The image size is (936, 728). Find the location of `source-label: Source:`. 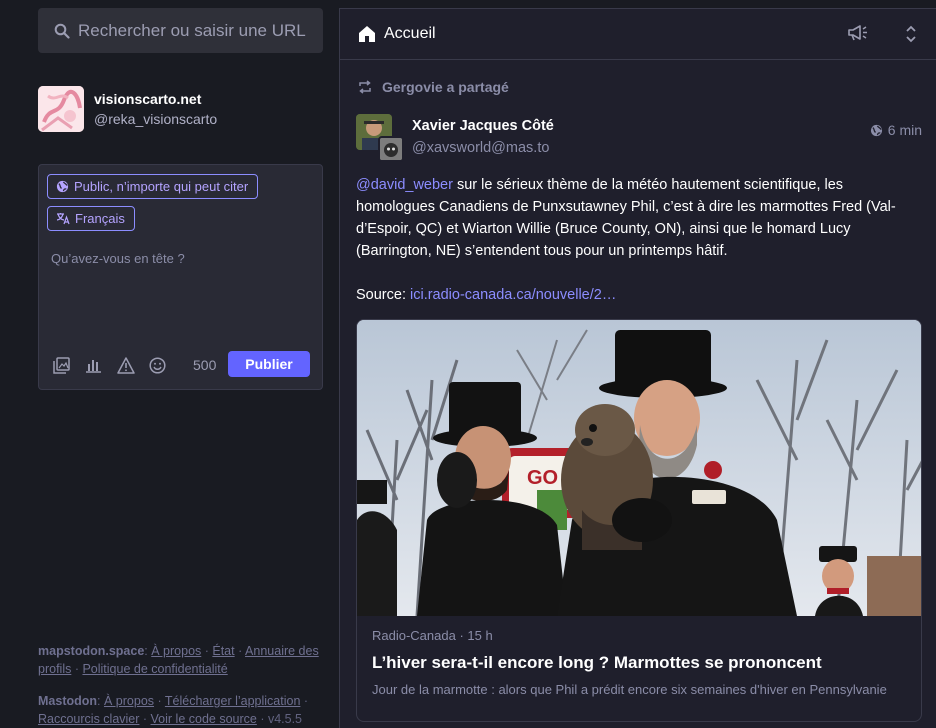

source-label: Source: is located at coordinates (383, 295).